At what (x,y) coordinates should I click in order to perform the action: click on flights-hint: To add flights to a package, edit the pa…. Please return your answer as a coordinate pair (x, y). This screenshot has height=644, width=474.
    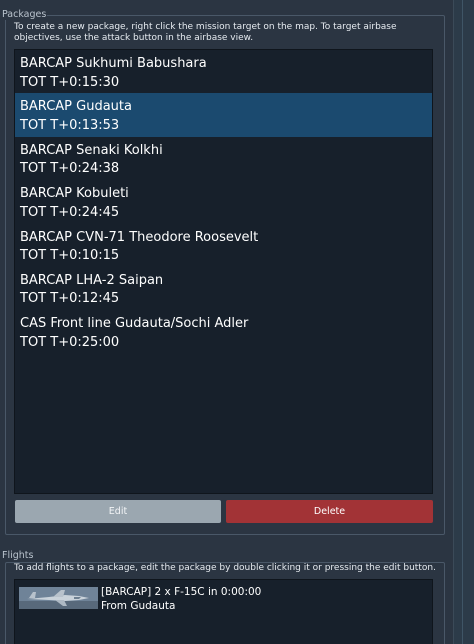
    Looking at the image, I should click on (225, 568).